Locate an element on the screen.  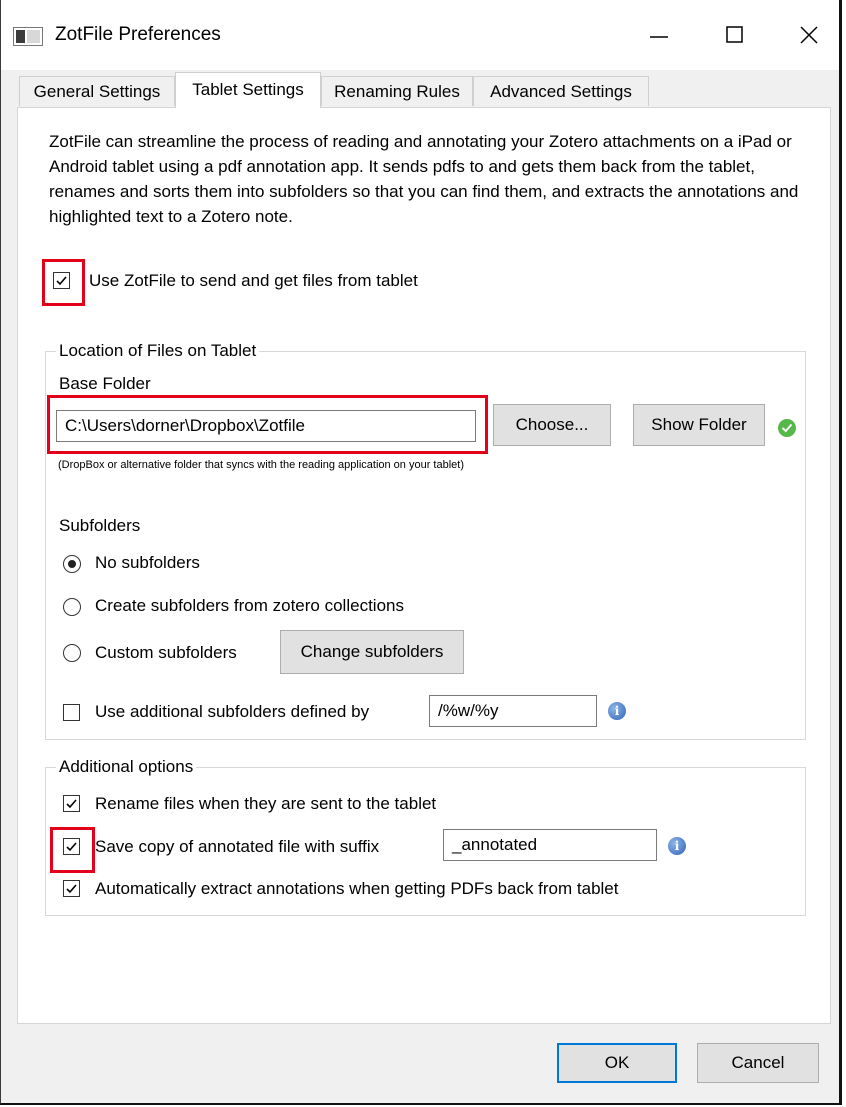
window-title: ZotFile Preferences is located at coordinates (138, 34).